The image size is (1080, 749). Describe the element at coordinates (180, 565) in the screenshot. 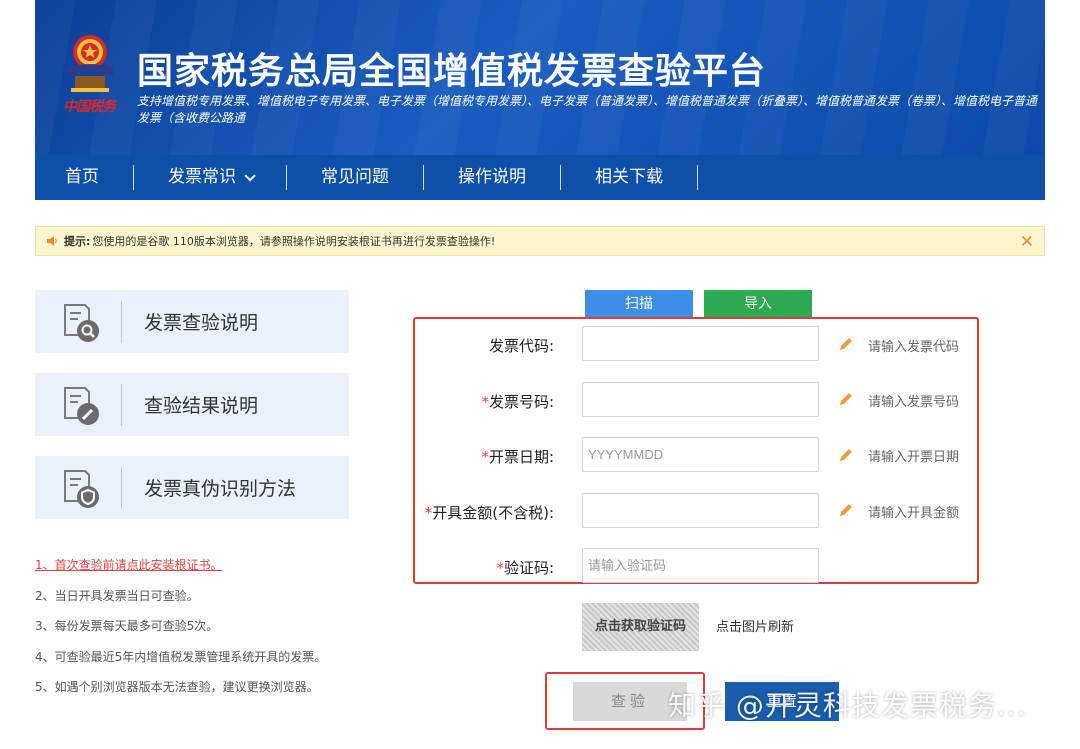

I see `tip-install-cert: 1、首次查验前请点此安装根证书。` at that location.